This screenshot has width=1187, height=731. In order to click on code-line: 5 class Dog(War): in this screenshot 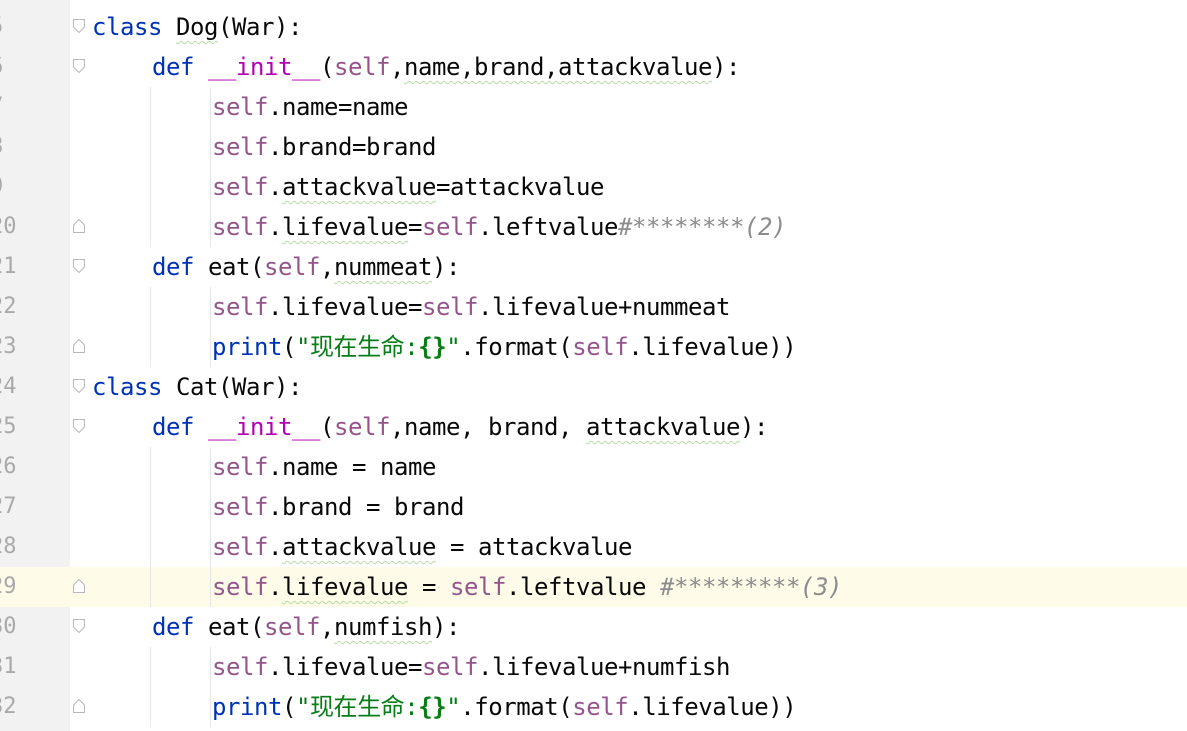, I will do `click(593, 27)`.